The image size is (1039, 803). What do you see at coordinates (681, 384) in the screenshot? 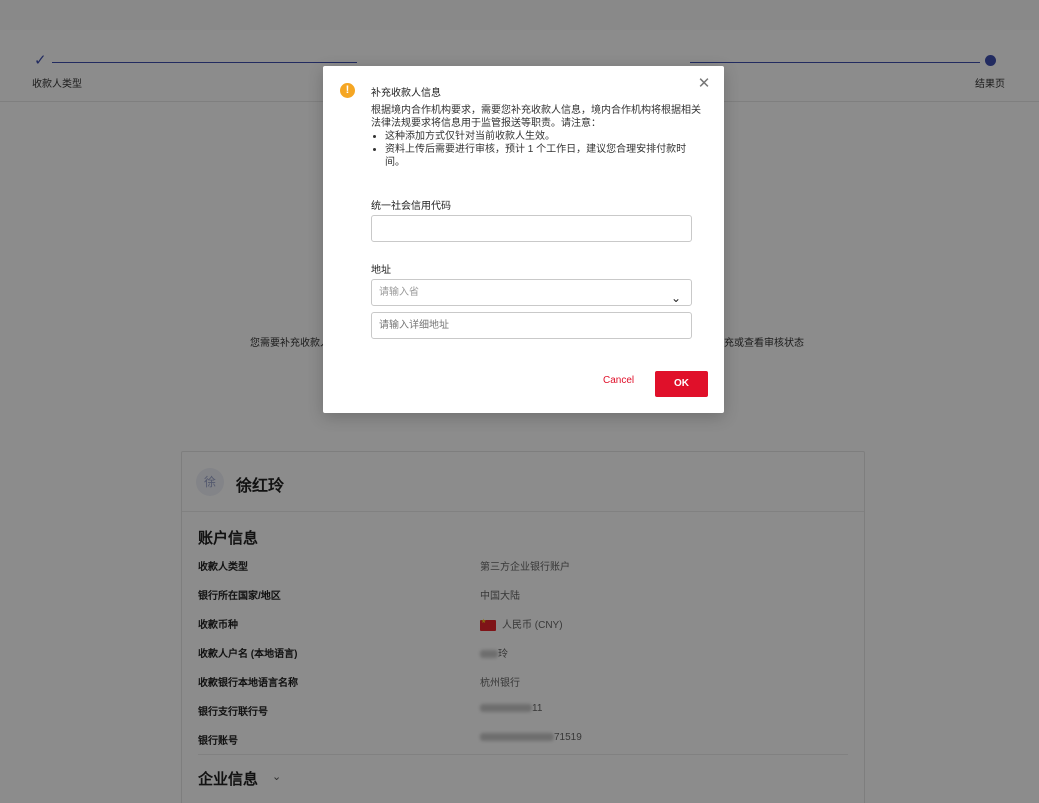
I see `ok-button: OK` at bounding box center [681, 384].